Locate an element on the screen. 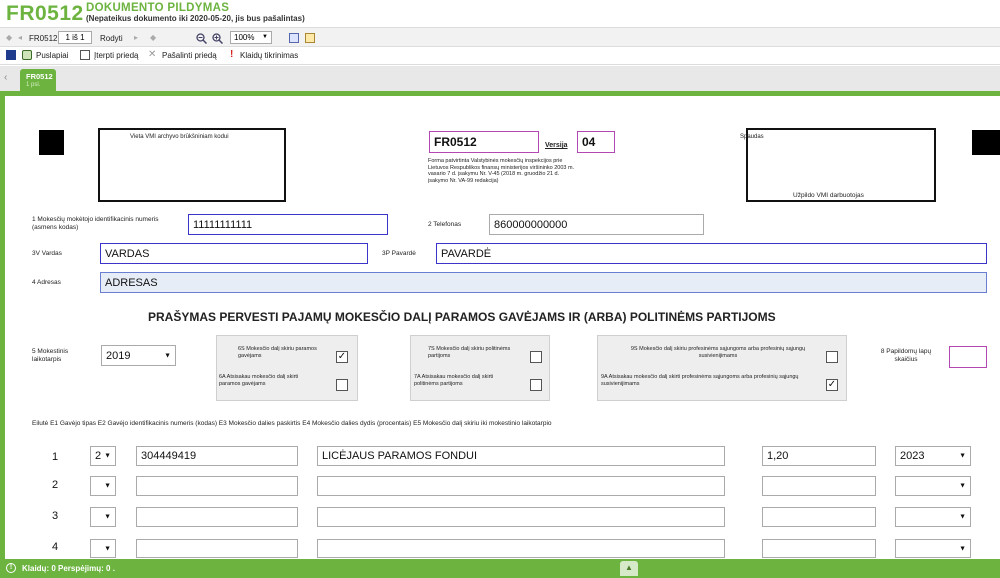 The image size is (1000, 578). remove-attachment-icon: ✕ is located at coordinates (152, 54).